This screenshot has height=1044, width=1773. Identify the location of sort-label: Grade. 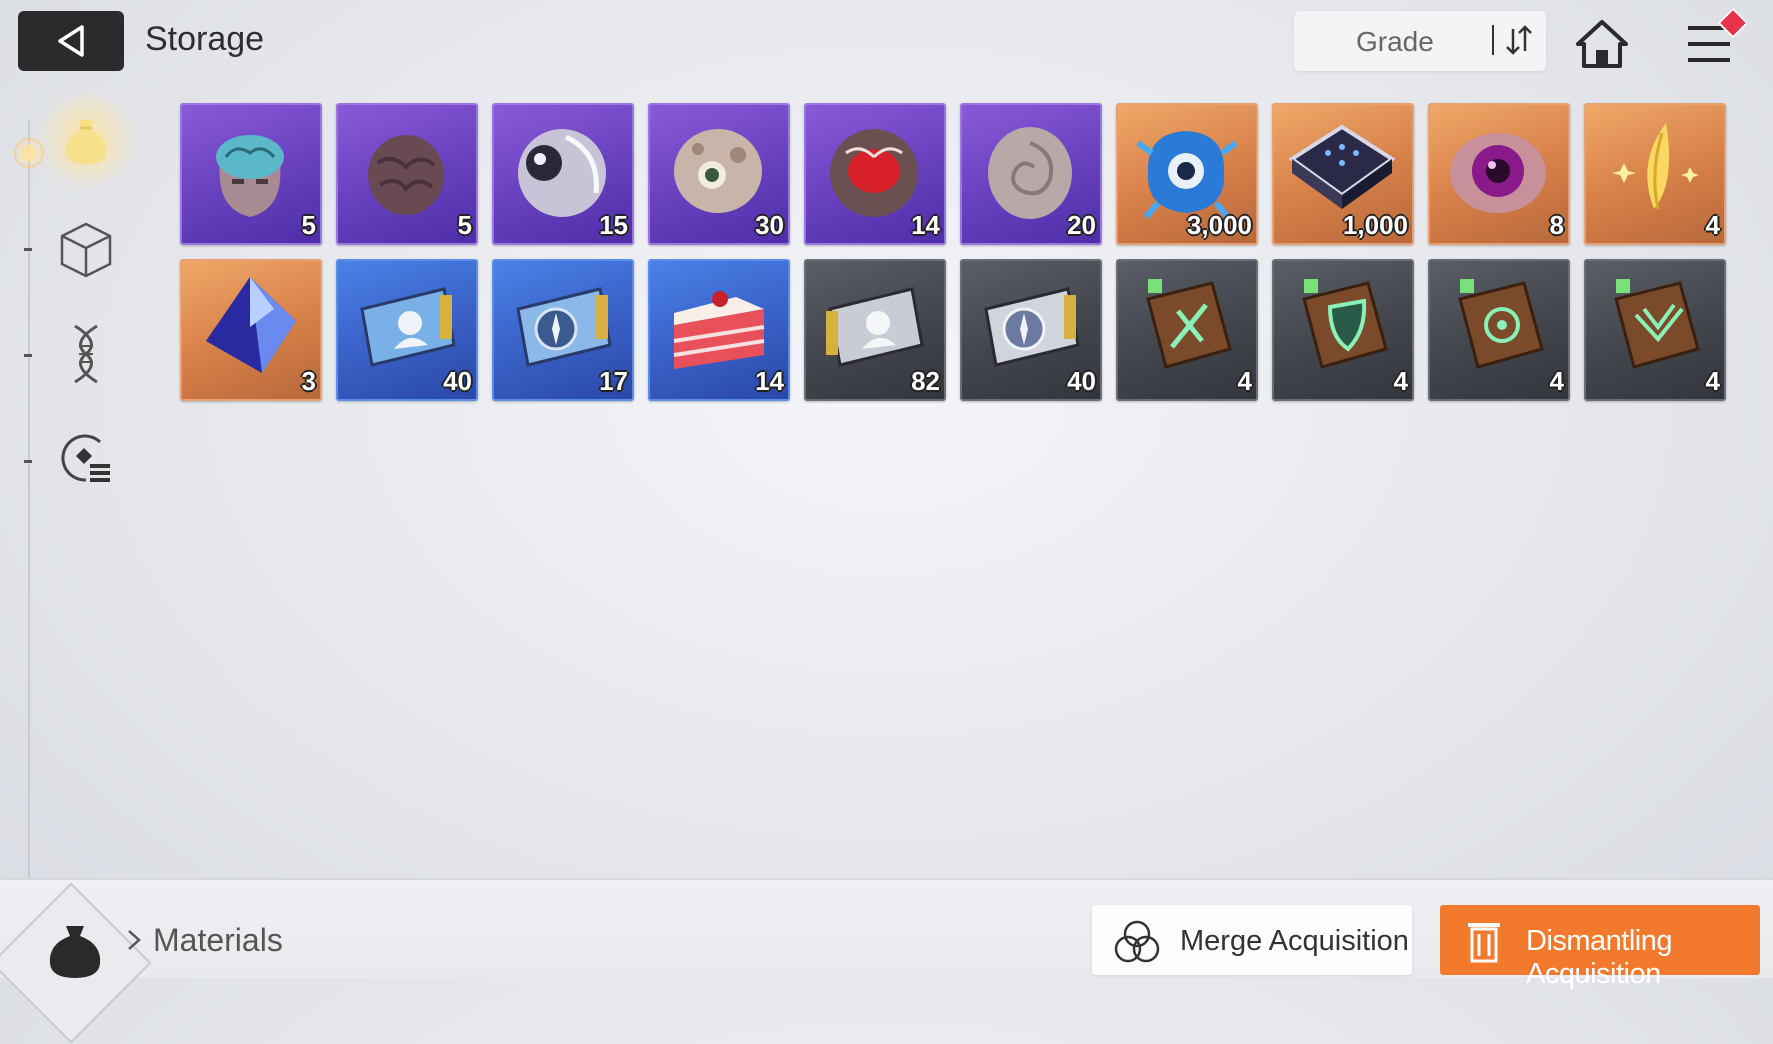
(1395, 41).